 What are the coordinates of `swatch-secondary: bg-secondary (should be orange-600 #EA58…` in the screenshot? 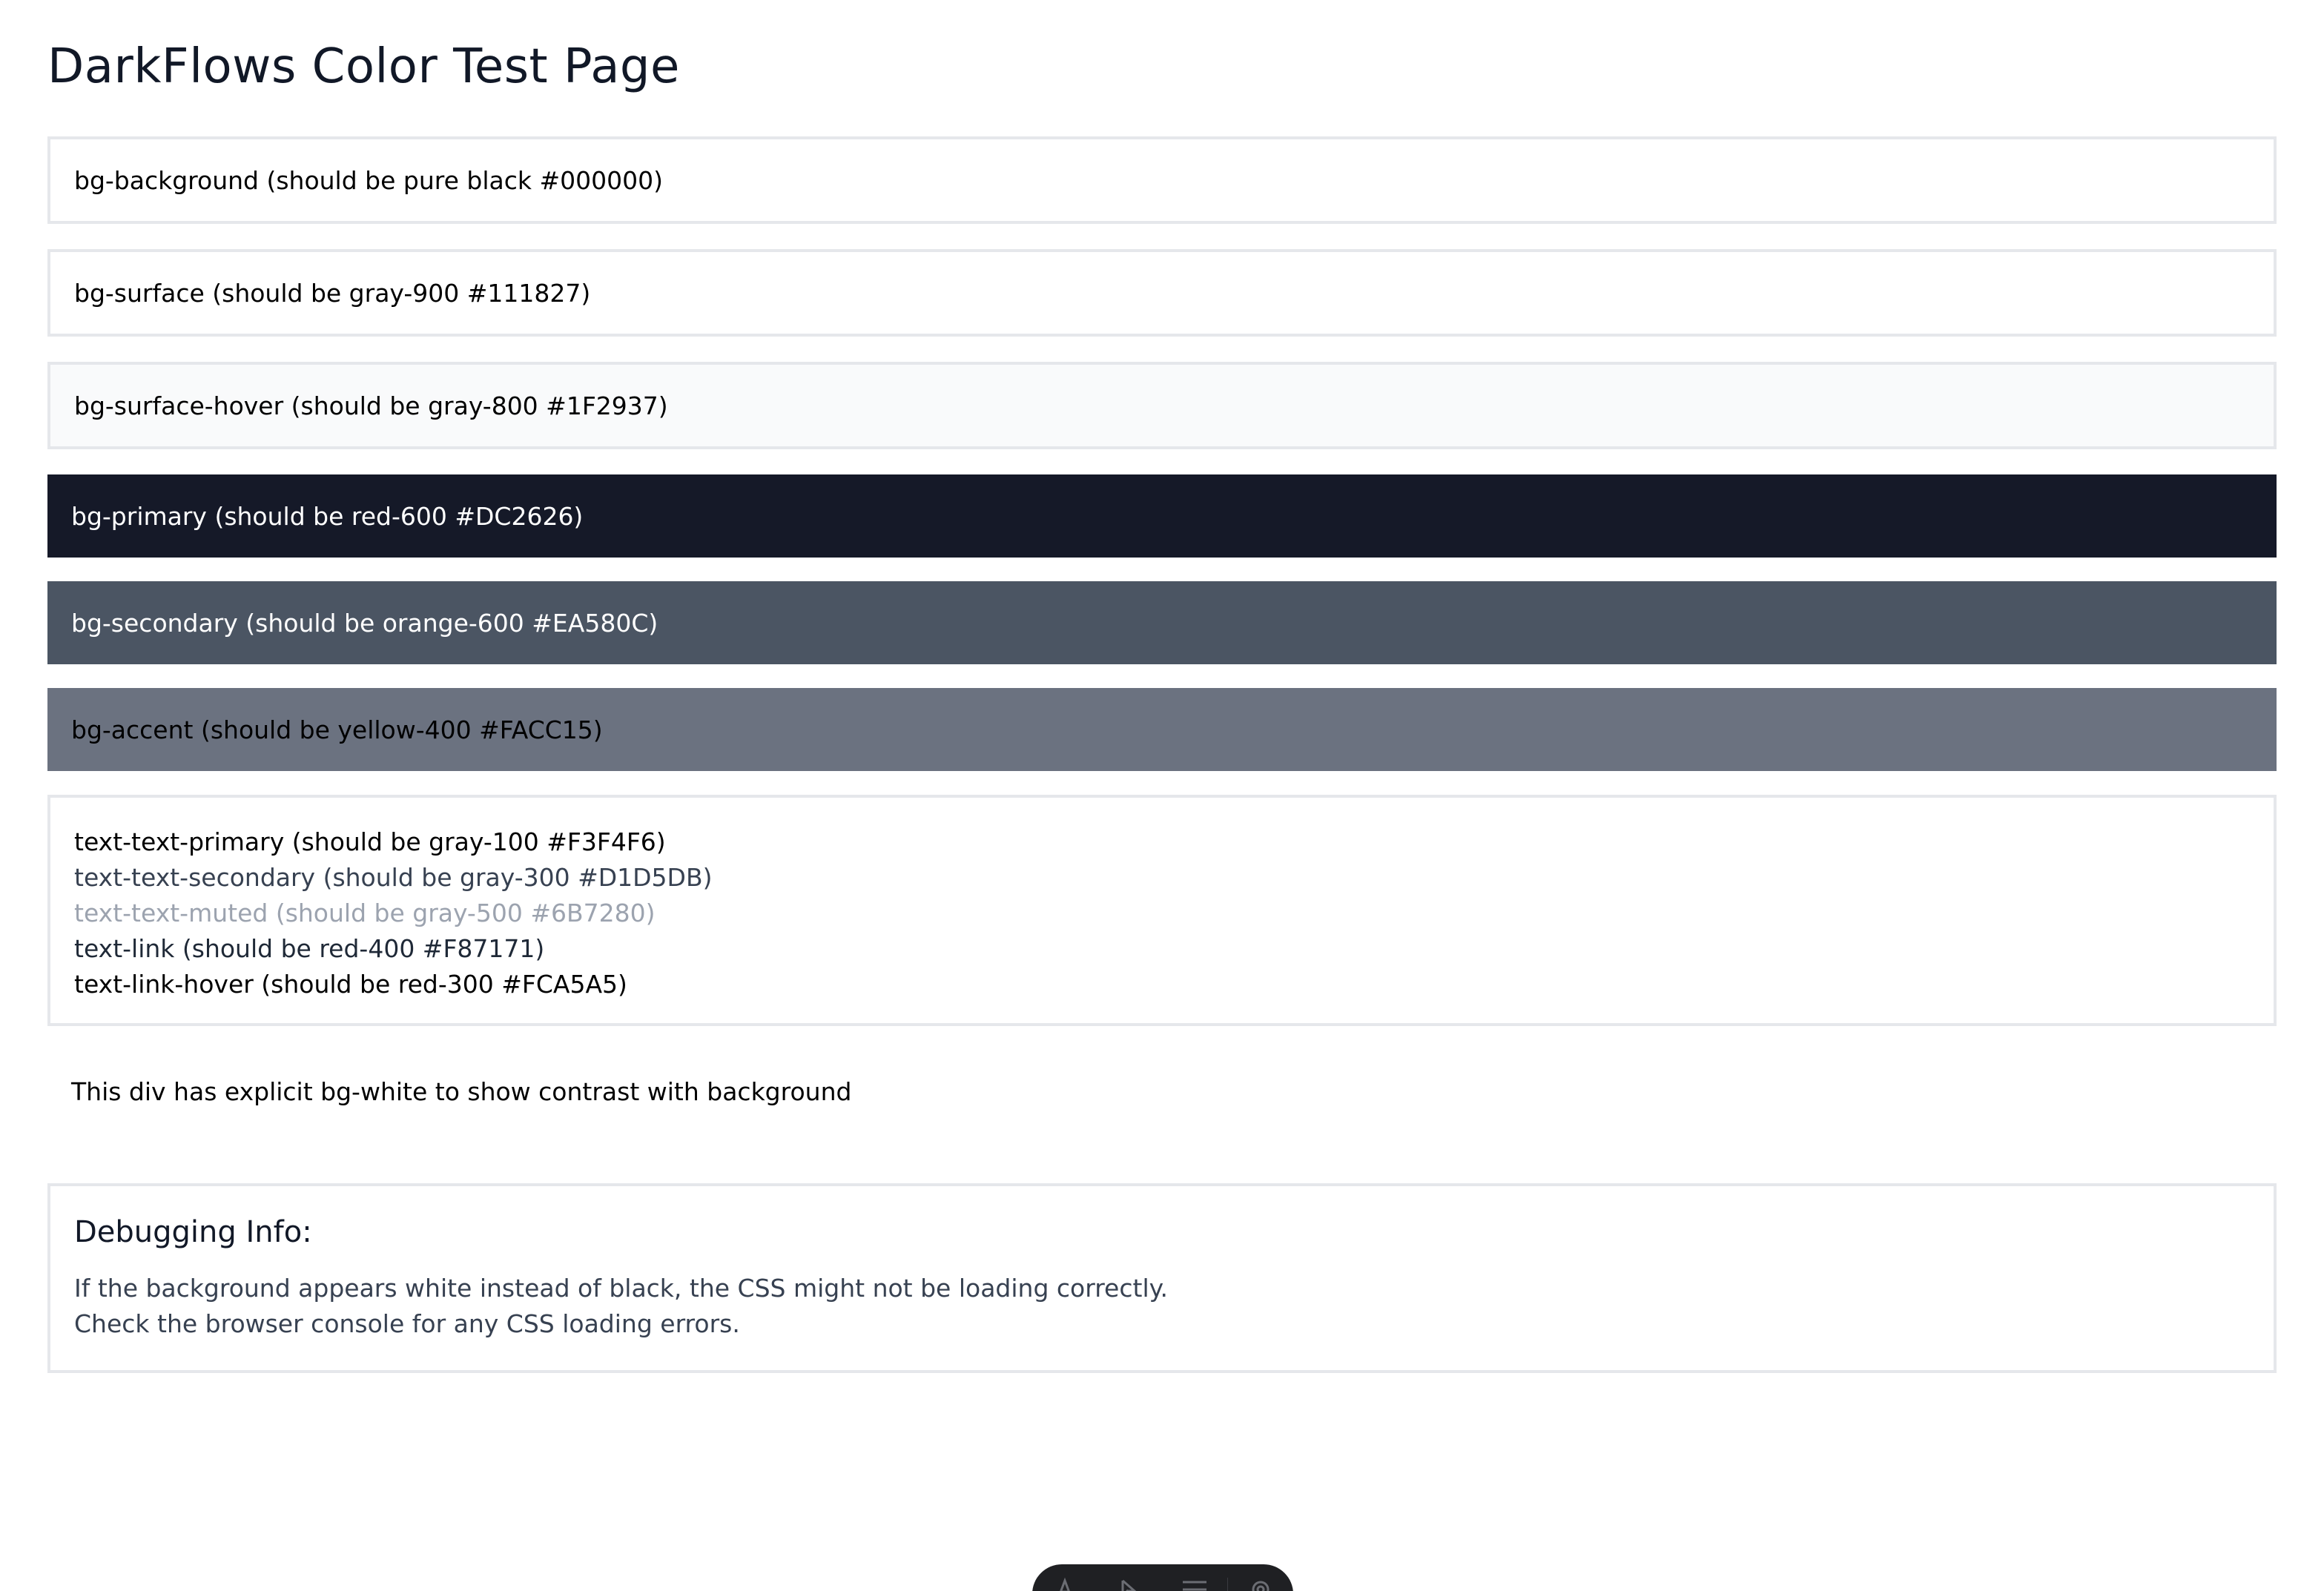 It's located at (1162, 622).